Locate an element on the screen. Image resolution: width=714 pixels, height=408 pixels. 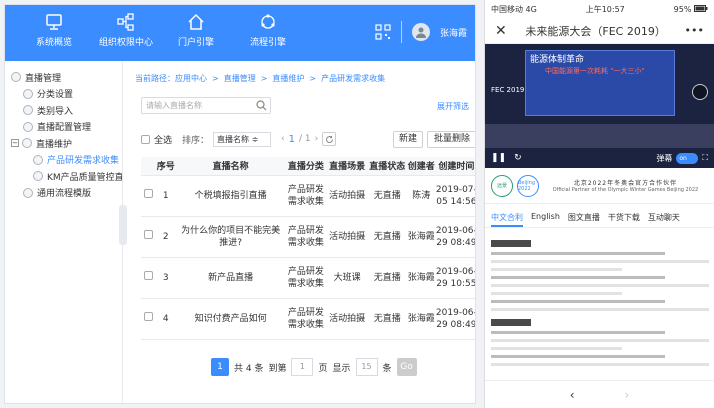
next-page-icon: › is located at coordinates (317, 139).